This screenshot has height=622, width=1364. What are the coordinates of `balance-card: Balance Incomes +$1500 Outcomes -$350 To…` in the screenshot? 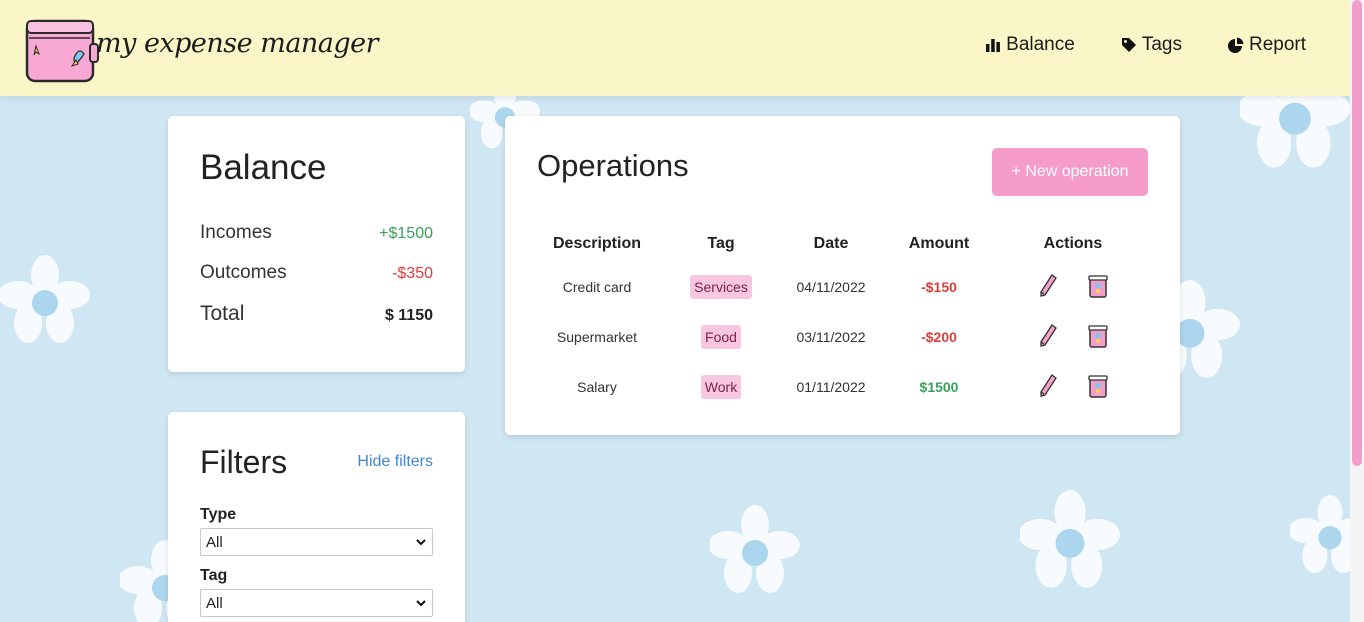 It's located at (316, 244).